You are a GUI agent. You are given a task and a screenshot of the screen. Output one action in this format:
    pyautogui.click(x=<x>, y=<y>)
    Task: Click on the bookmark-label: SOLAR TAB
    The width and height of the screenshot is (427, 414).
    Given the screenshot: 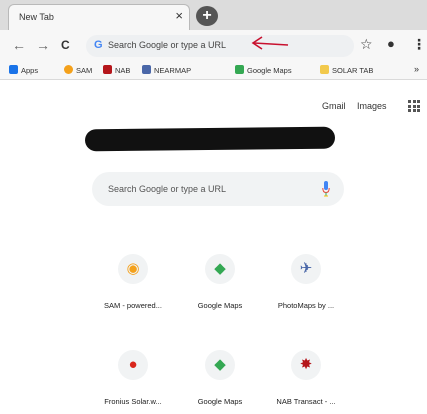 What is the action you would take?
    pyautogui.click(x=353, y=70)
    